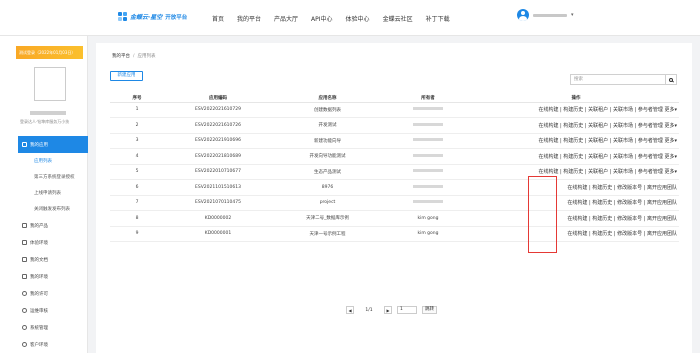  Describe the element at coordinates (146, 56) in the screenshot. I see `breadcrumb-current: 应用列表` at that location.